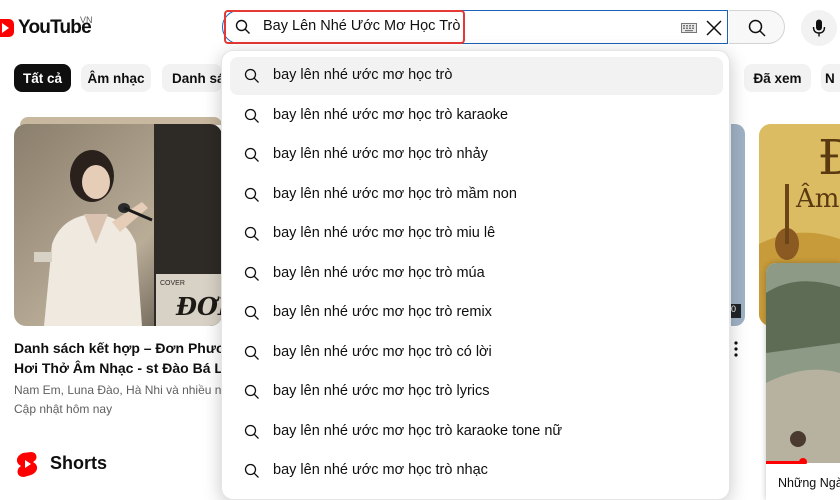 The image size is (840, 500). Describe the element at coordinates (380, 470) in the screenshot. I see `suggestion-text: bay lên nhé ước mơ học trò nhạc` at that location.